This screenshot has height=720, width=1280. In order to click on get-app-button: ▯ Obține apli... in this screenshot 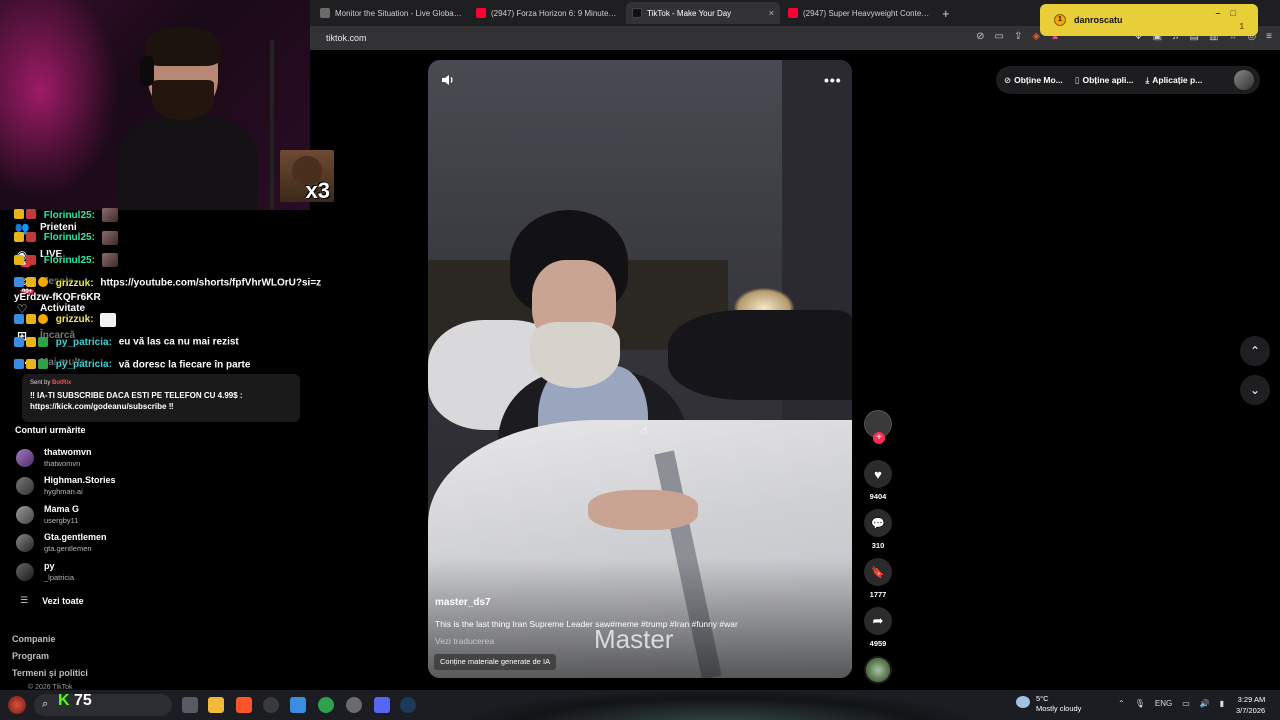, I will do `click(1104, 80)`.